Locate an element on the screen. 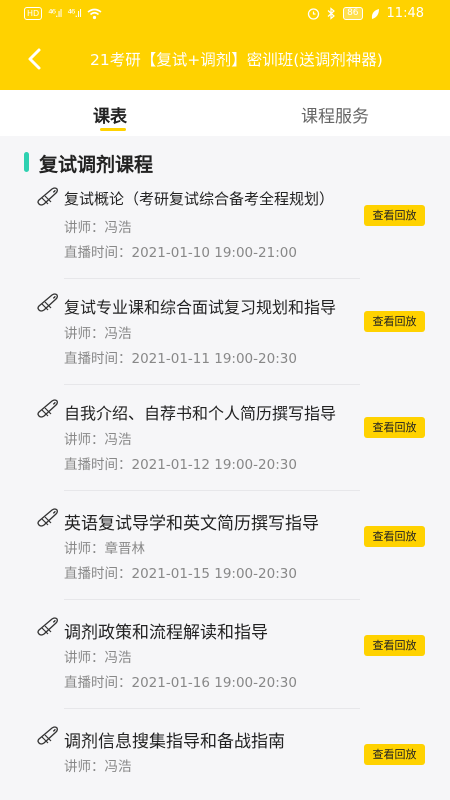 Image resolution: width=450 pixels, height=800 pixels. section-title: 复试调剂课程 is located at coordinates (96, 165).